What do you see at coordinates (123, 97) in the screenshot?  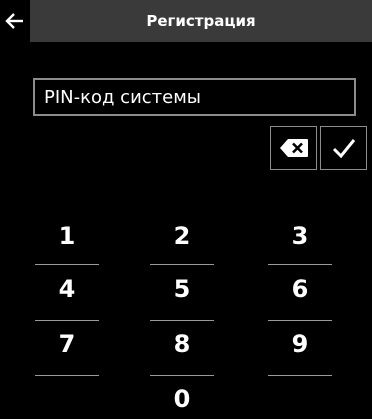 I see `pin-input-placeholder: PIN-код системы` at bounding box center [123, 97].